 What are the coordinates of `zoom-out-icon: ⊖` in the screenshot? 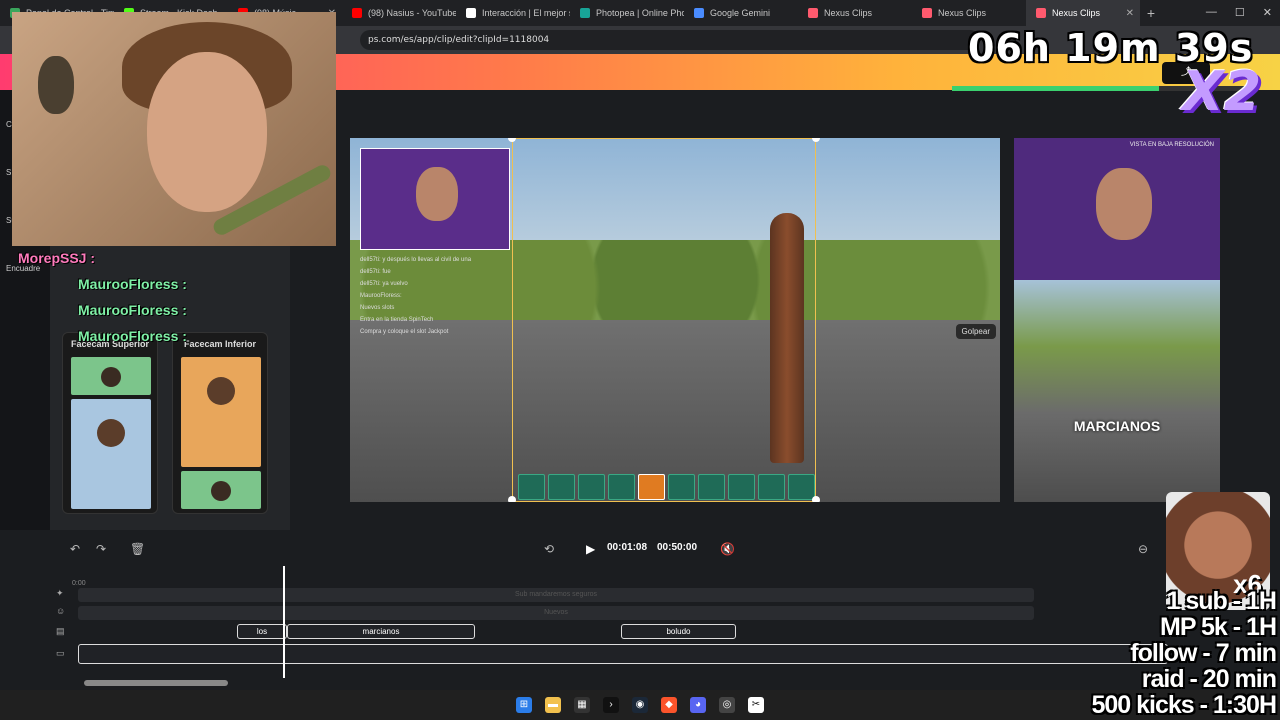 It's located at (1143, 549).